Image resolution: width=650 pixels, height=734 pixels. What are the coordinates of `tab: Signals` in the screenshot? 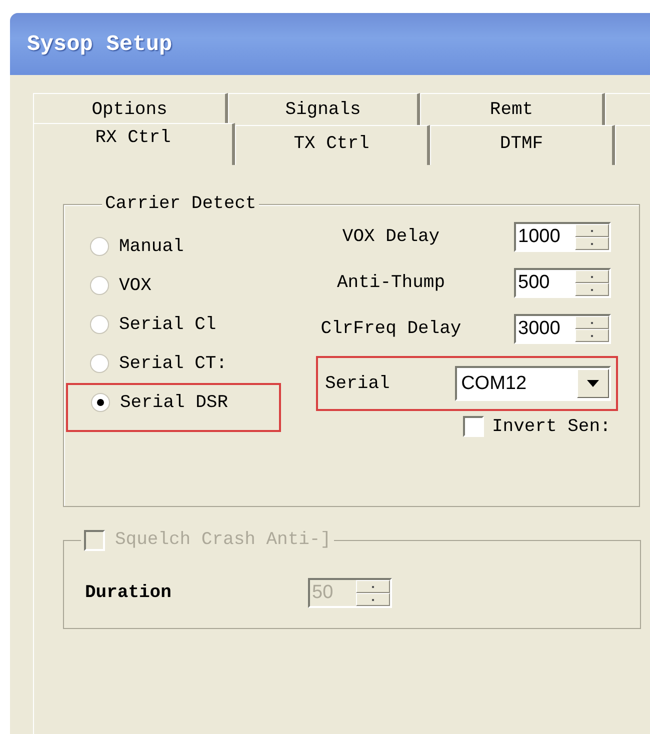 It's located at (324, 109).